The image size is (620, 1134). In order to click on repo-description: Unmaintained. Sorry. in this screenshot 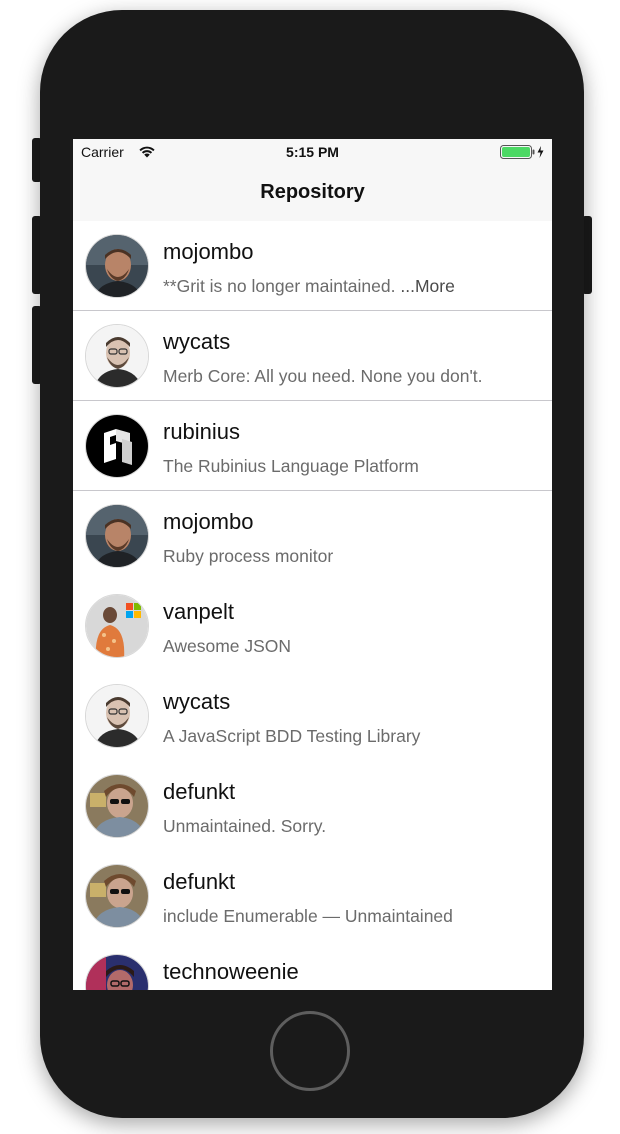, I will do `click(245, 826)`.